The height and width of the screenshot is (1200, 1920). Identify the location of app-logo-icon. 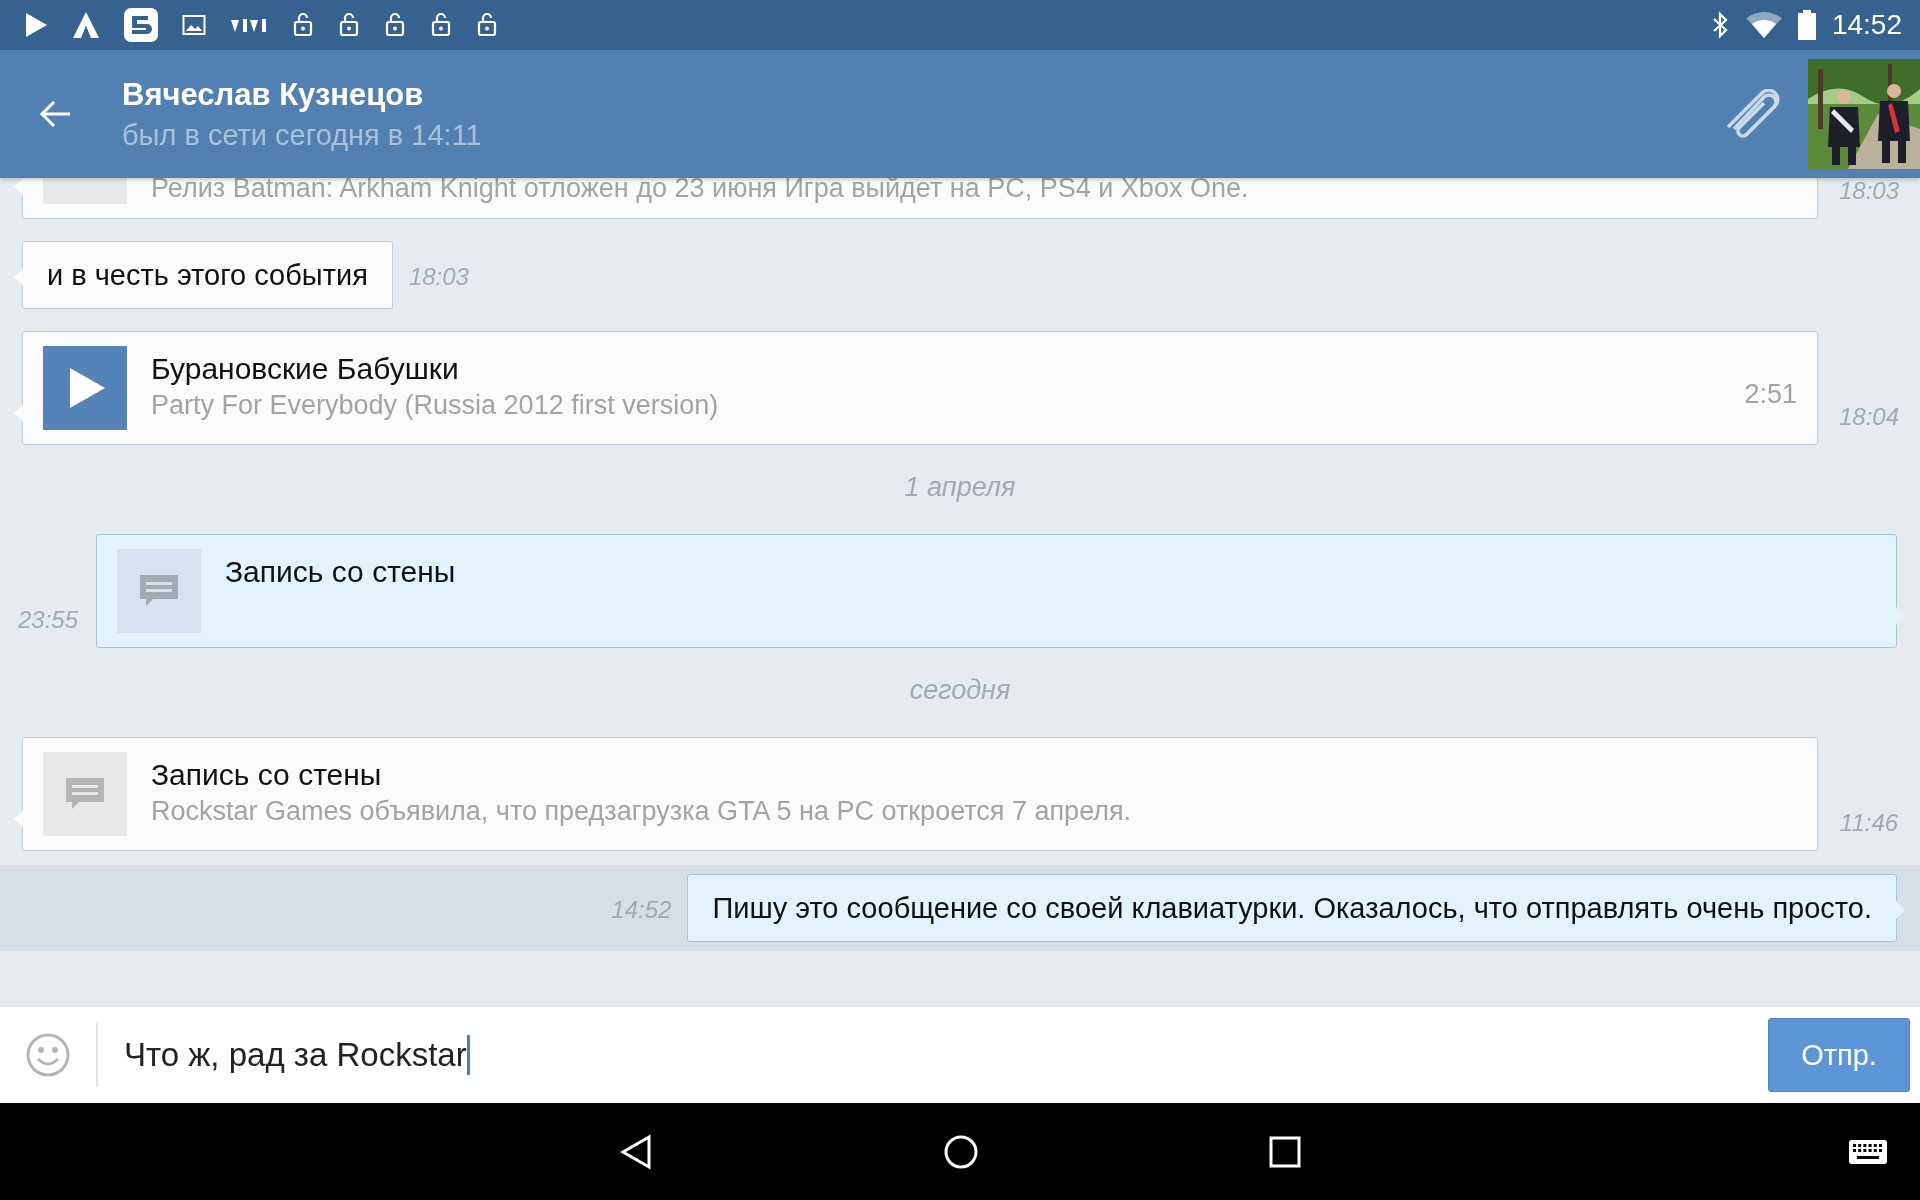
(86, 25).